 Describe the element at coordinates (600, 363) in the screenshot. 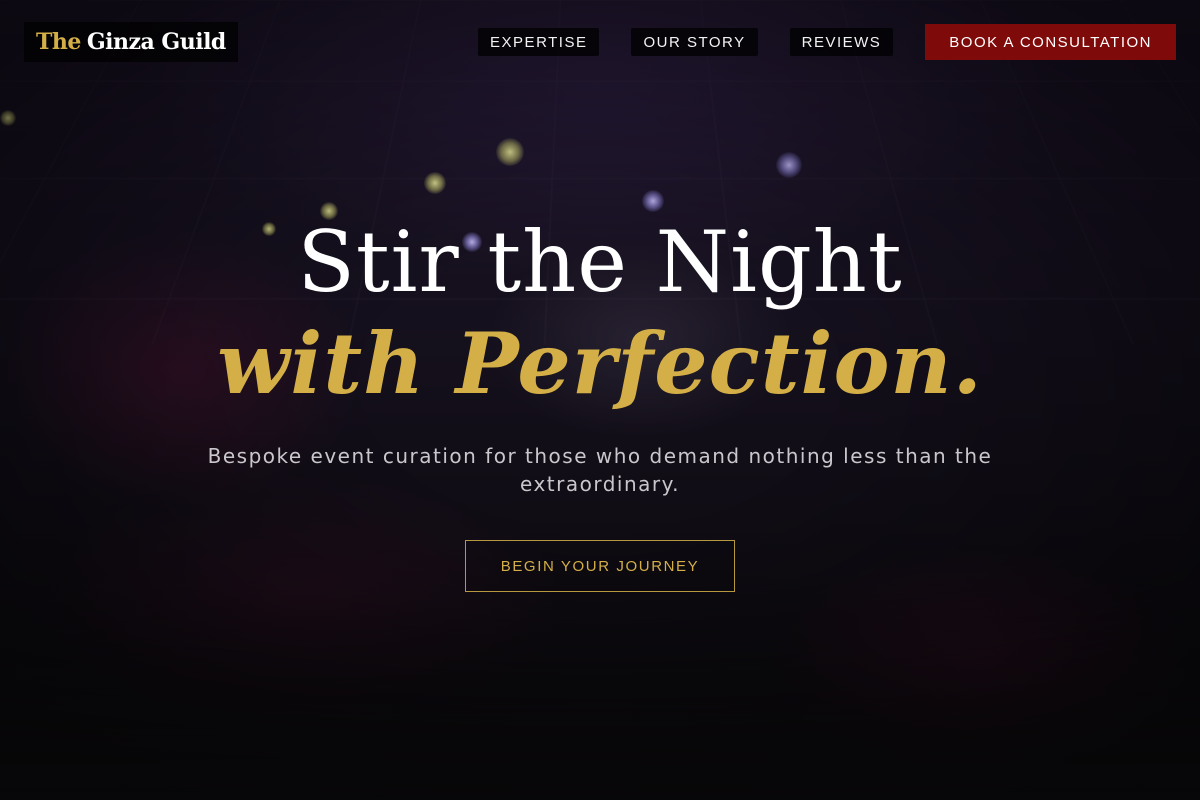

I see `hero-headline-line2: with Perfection.` at that location.